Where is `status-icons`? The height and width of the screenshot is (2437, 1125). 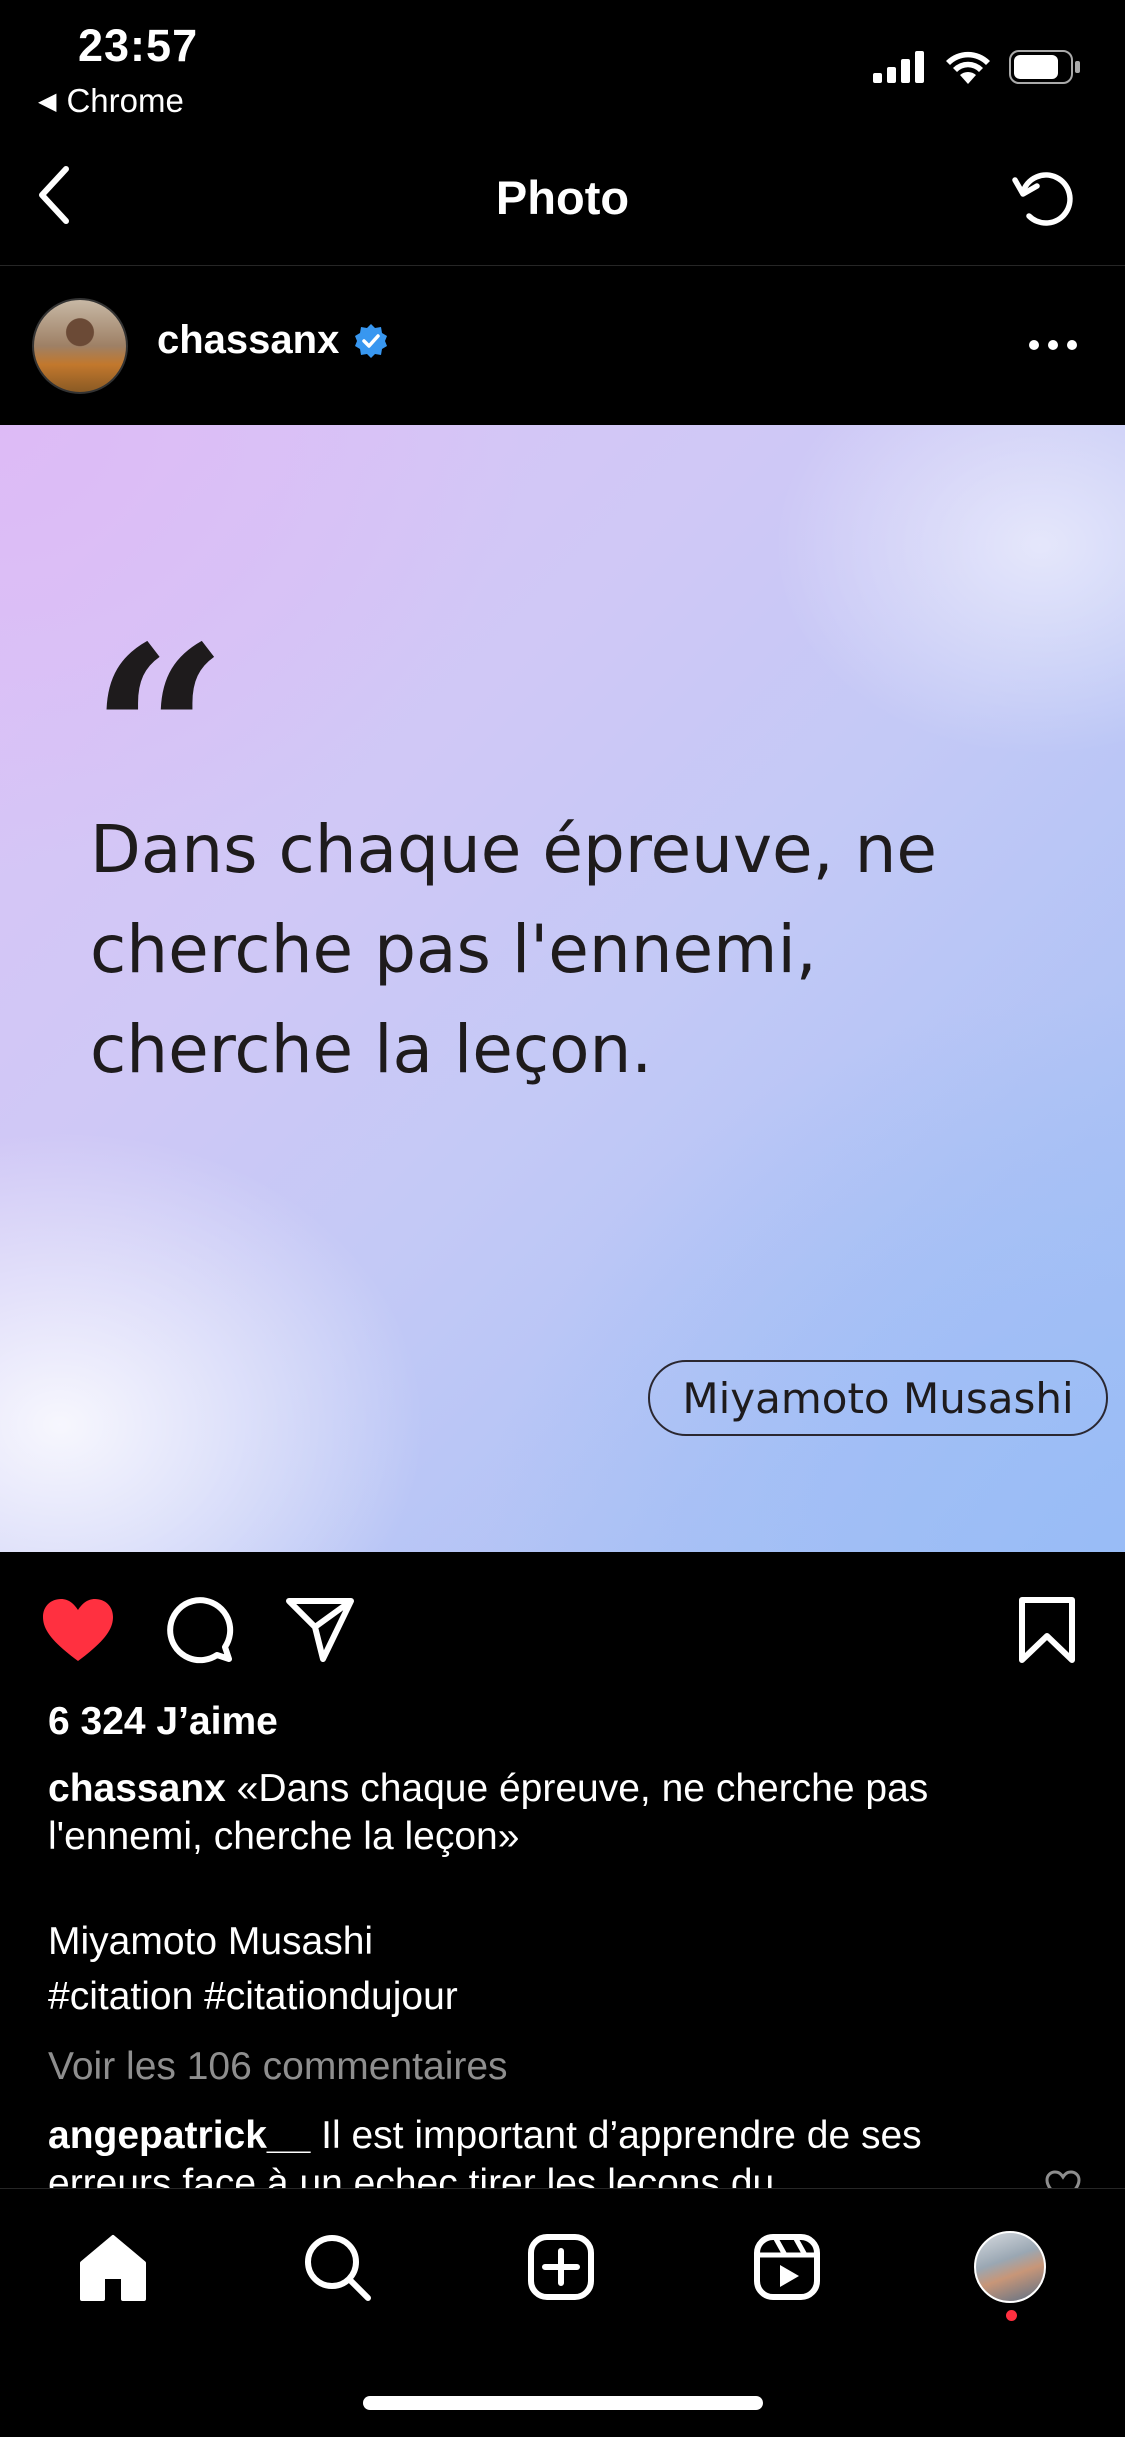
status-icons is located at coordinates (977, 67).